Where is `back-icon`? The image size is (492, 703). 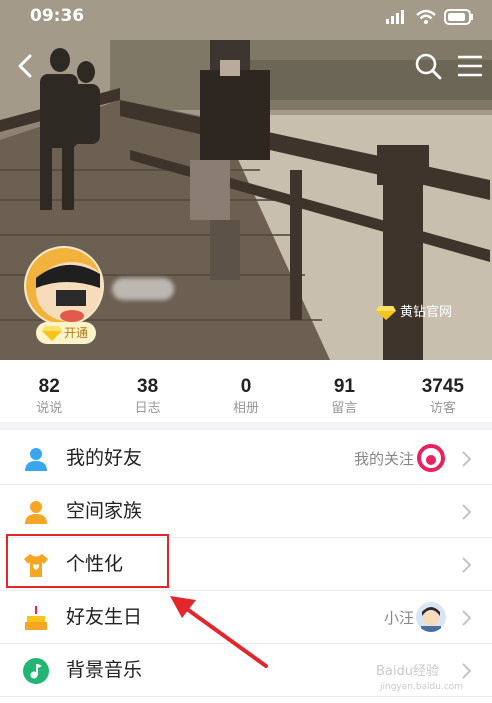 back-icon is located at coordinates (26, 66).